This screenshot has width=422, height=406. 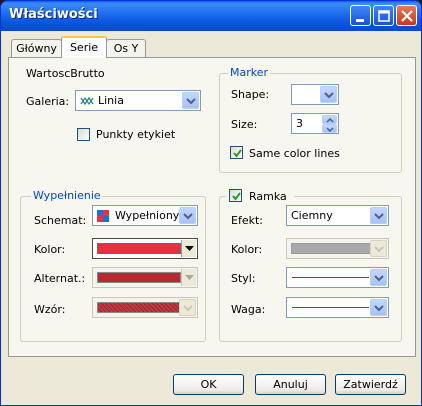 I want to click on alternat-color-picker, so click(x=145, y=277).